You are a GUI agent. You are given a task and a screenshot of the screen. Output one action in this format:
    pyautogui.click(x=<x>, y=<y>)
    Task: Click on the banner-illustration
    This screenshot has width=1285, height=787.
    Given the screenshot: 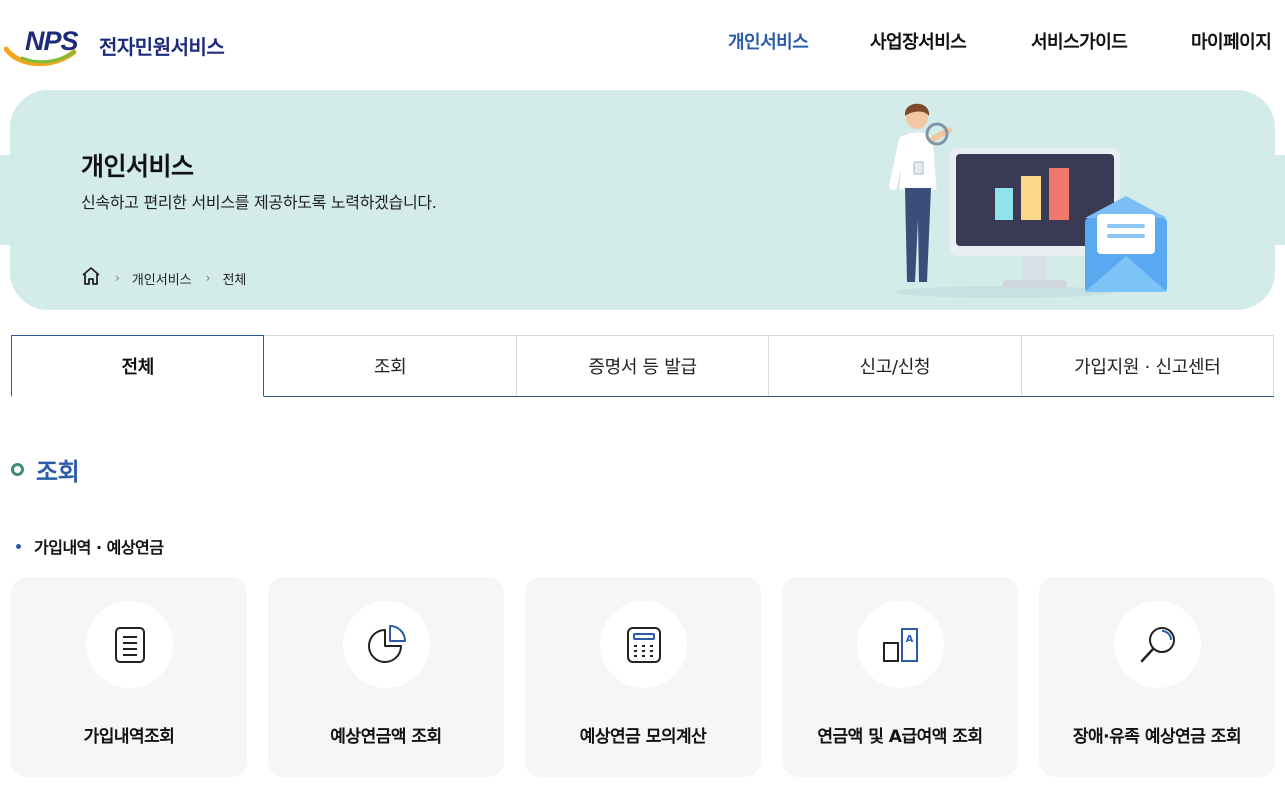 What is the action you would take?
    pyautogui.click(x=1025, y=200)
    